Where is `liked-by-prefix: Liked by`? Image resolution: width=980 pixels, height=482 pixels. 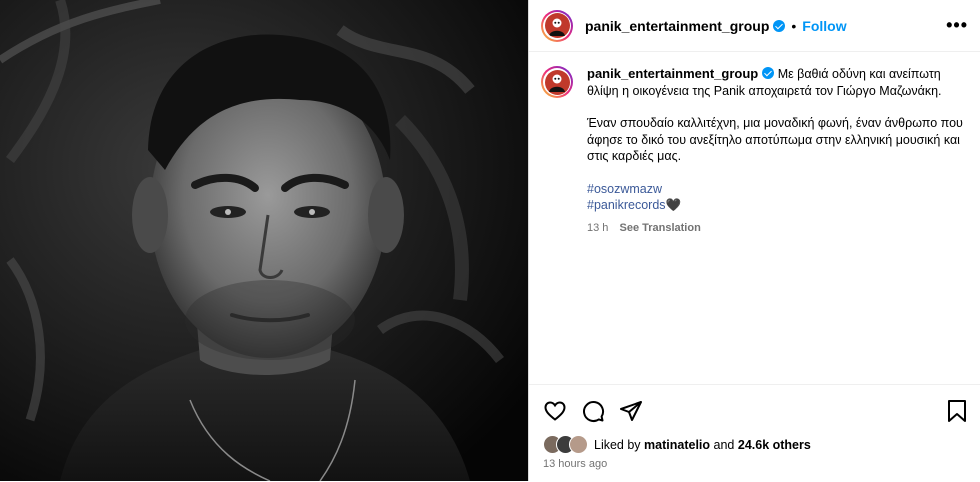 liked-by-prefix: Liked by is located at coordinates (617, 444).